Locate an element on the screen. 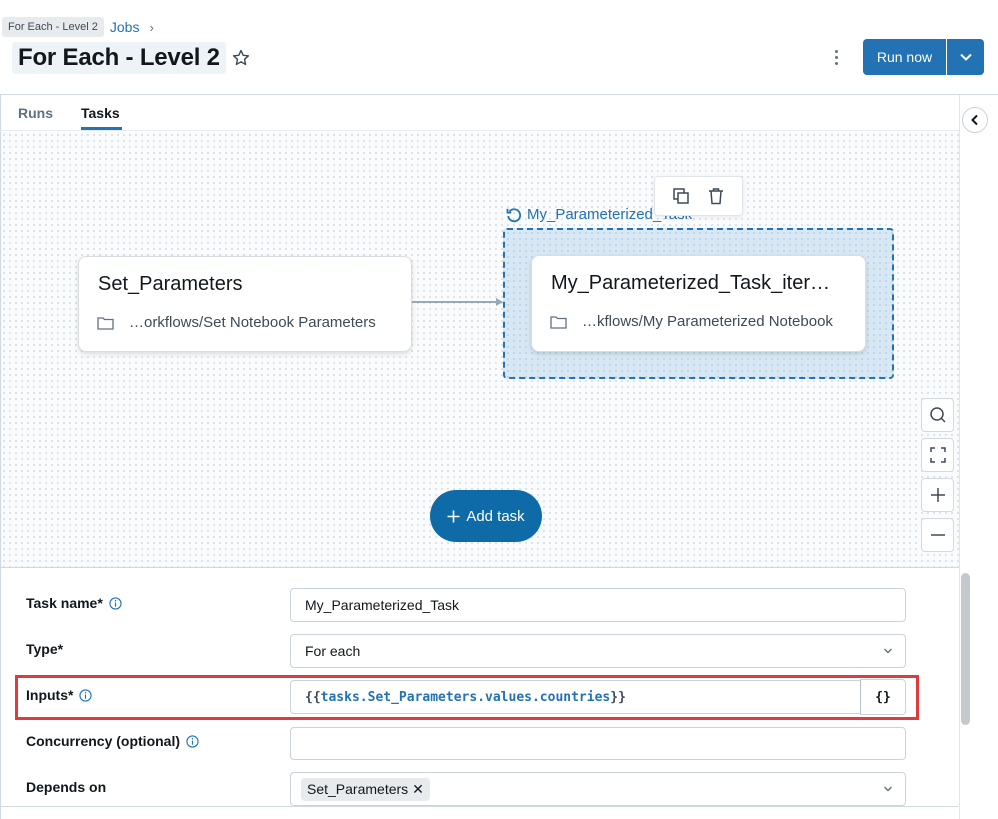 The height and width of the screenshot is (819, 998). form-scrollbar-thumb is located at coordinates (965, 649).